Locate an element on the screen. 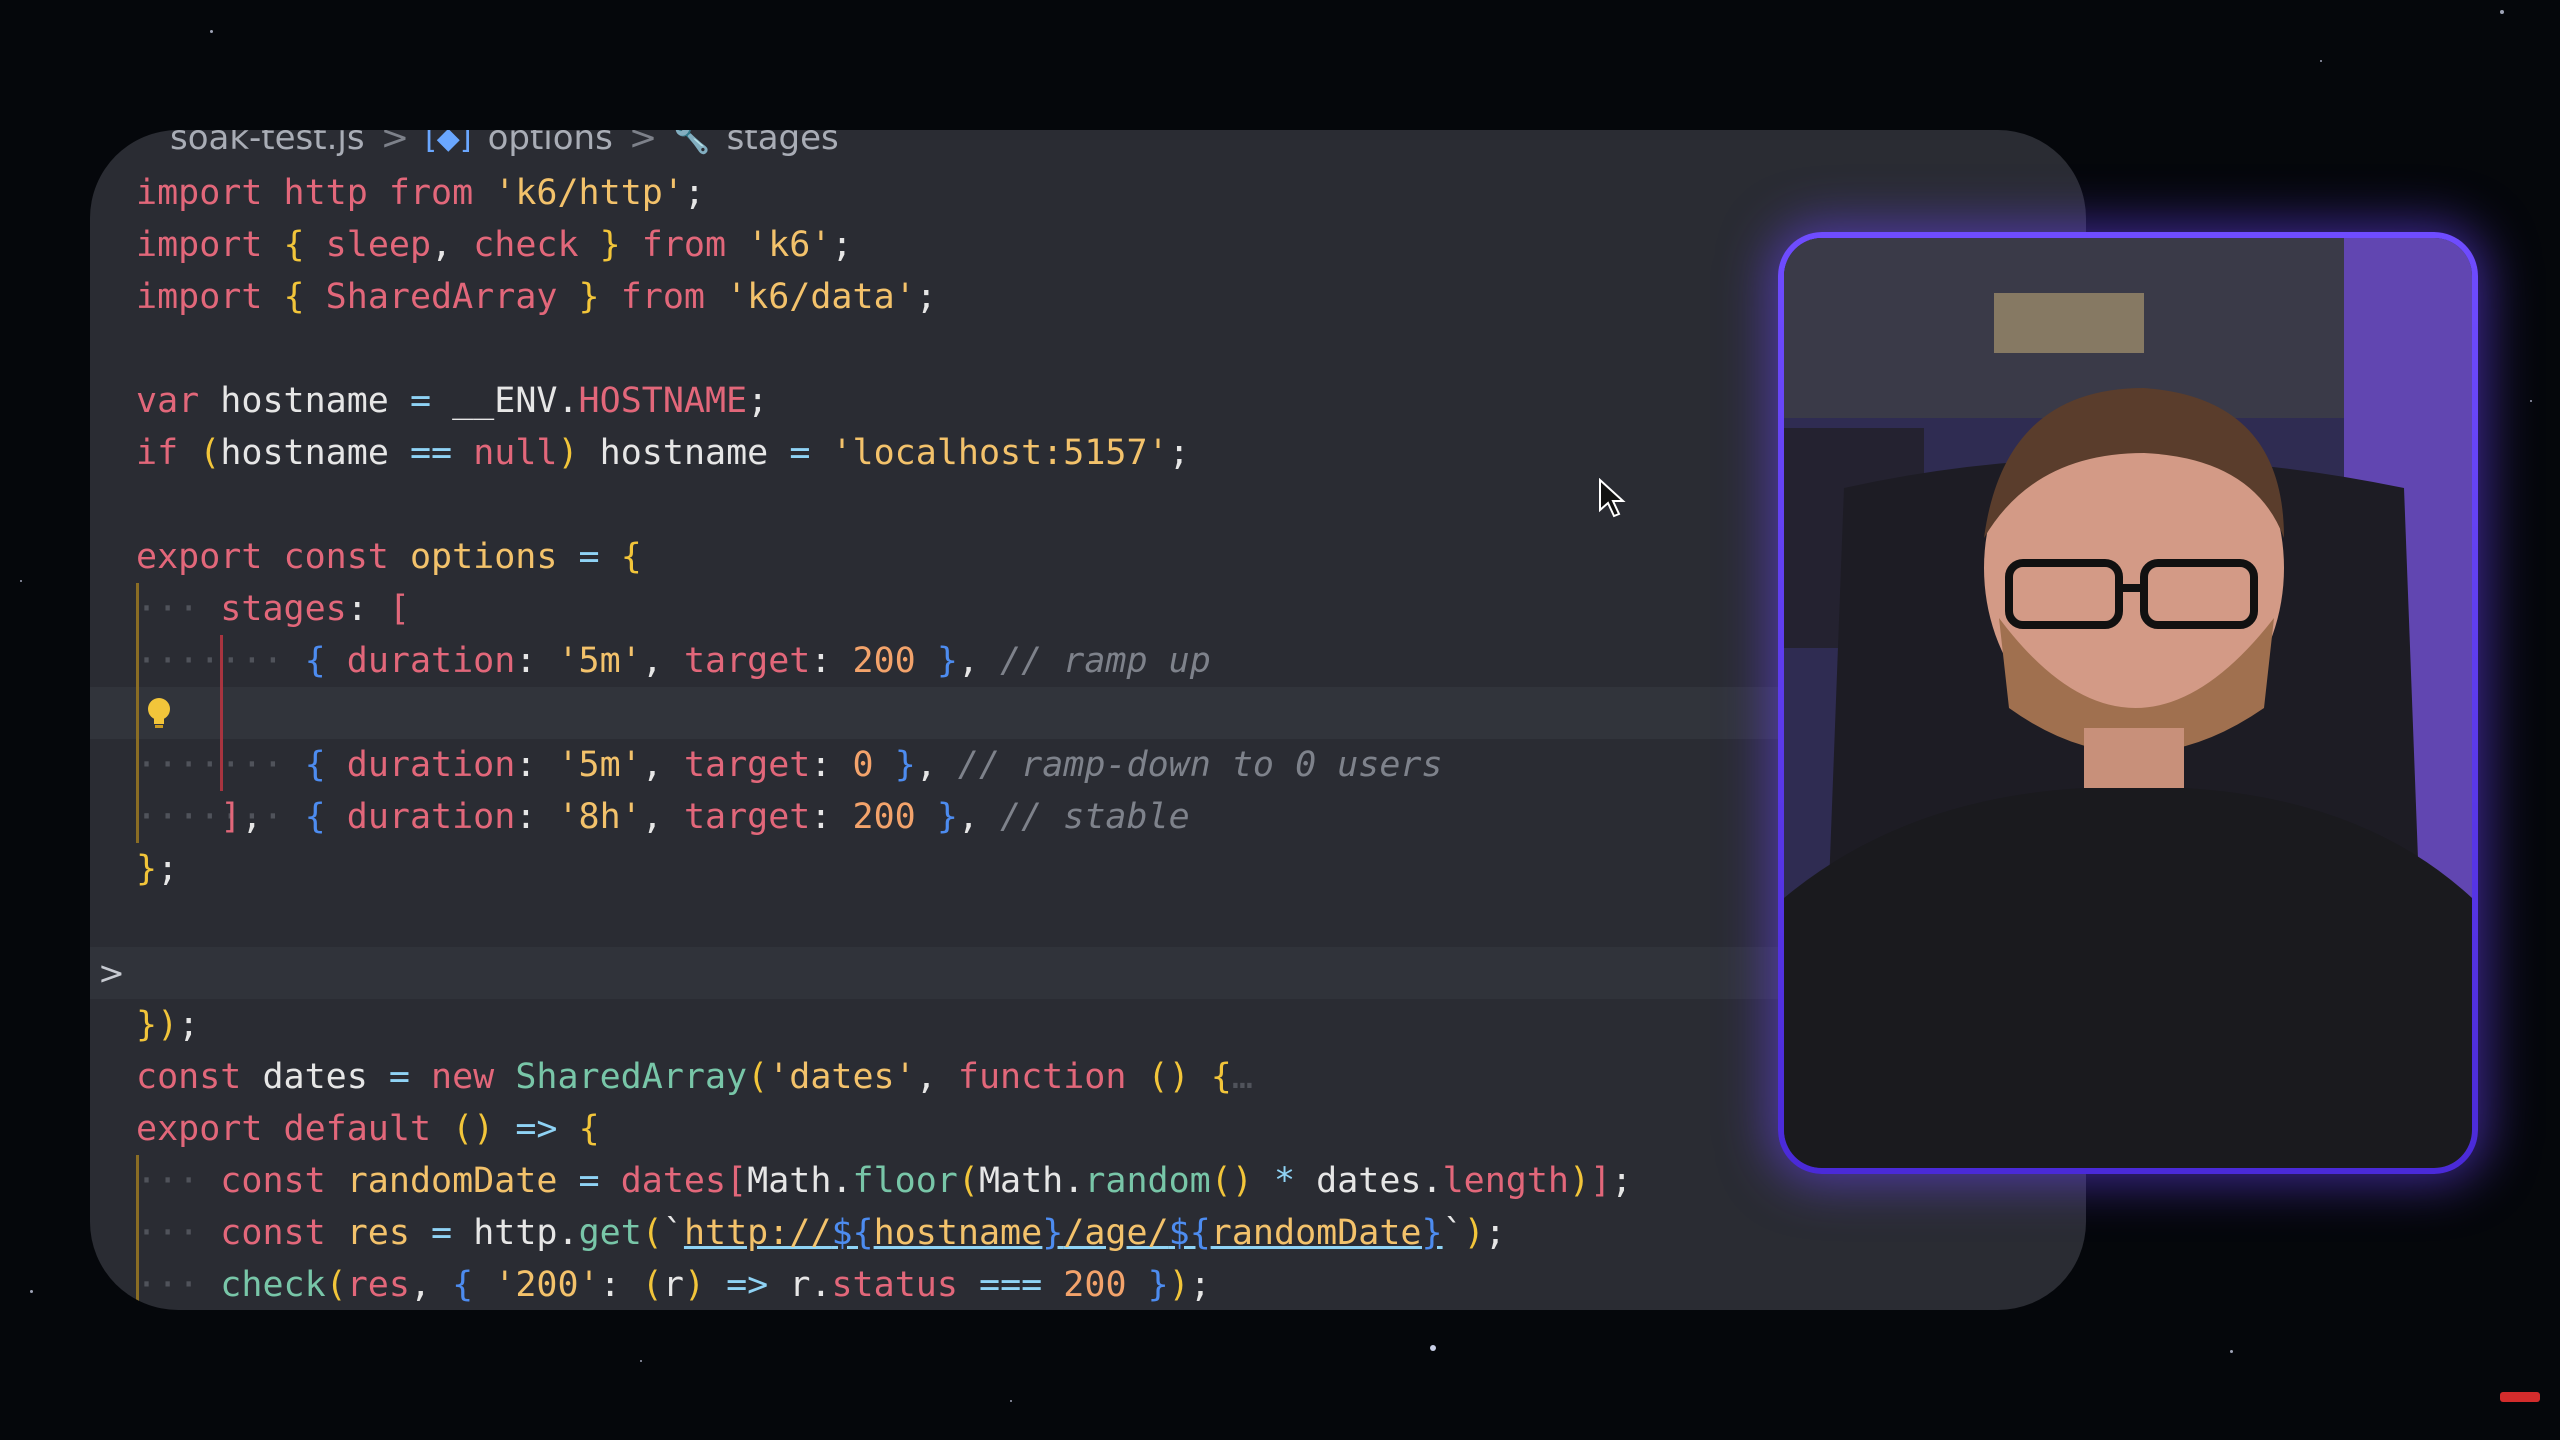 The height and width of the screenshot is (1440, 2560). subscribe-badge is located at coordinates (2520, 1397).